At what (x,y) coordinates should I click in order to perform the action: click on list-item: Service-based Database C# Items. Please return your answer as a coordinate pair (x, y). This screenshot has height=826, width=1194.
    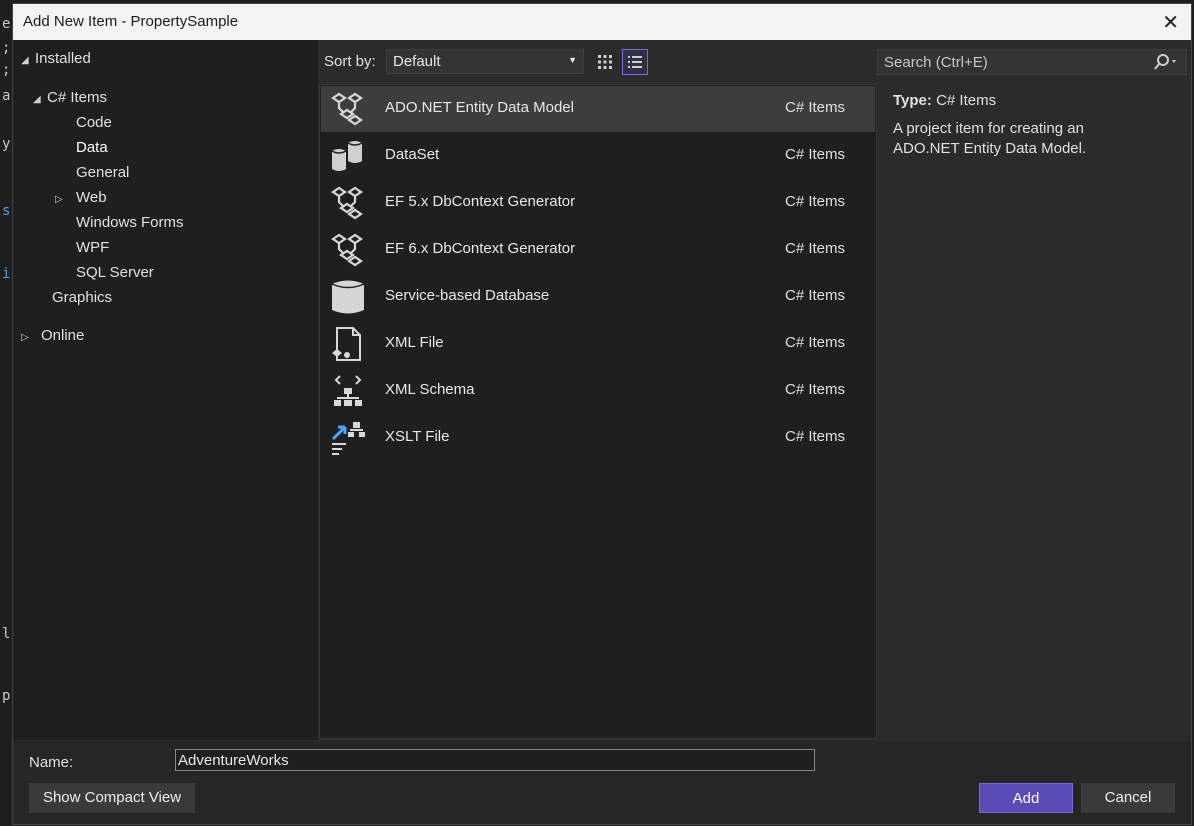
    Looking at the image, I should click on (598, 297).